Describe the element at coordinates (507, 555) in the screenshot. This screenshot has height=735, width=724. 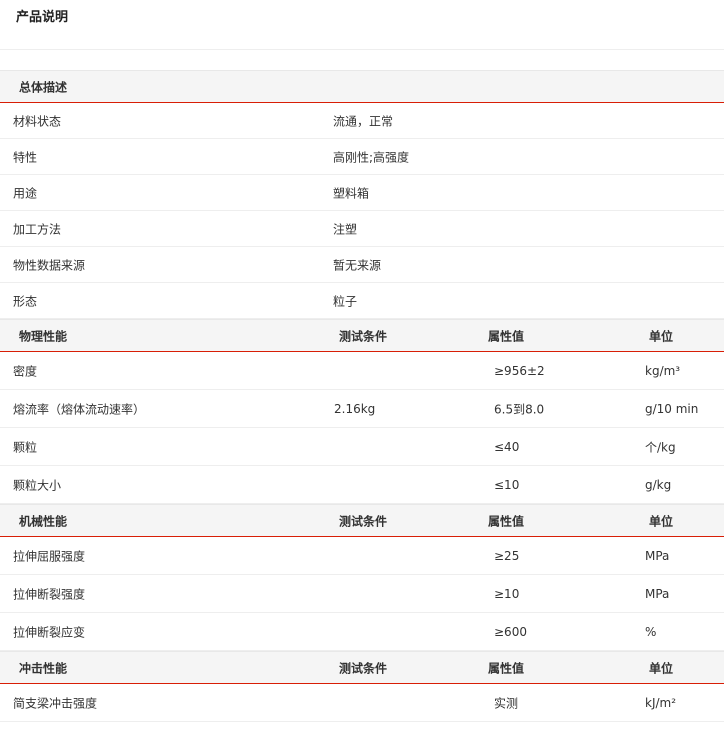
I see `row-value: ≥25` at that location.